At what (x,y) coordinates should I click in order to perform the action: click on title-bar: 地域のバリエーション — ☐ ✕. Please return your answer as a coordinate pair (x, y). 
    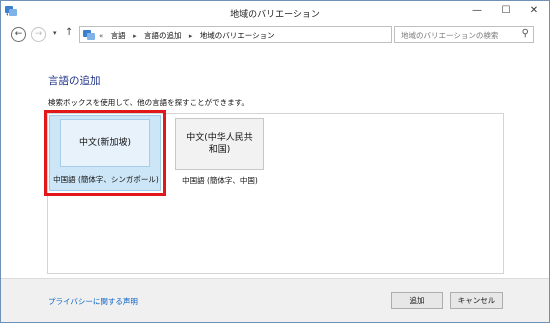
    Looking at the image, I should click on (275, 12).